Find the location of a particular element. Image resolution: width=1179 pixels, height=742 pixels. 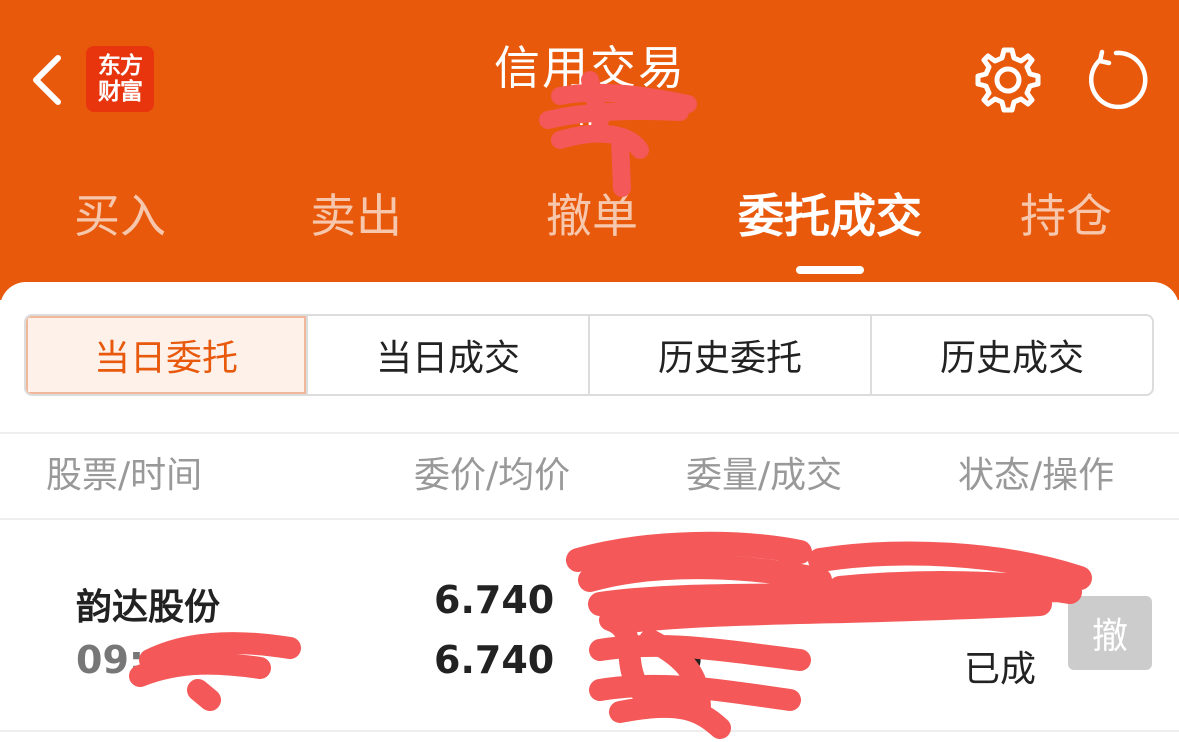

refresh-icon is located at coordinates (1118, 79).